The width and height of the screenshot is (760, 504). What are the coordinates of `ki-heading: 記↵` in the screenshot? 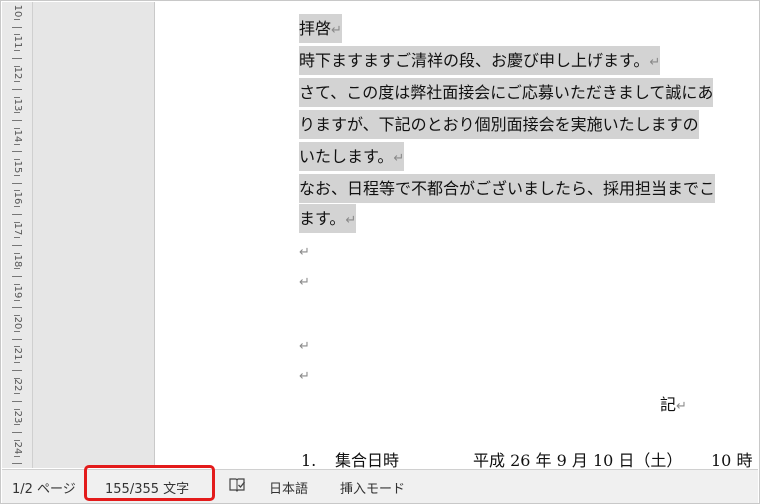 It's located at (673, 404).